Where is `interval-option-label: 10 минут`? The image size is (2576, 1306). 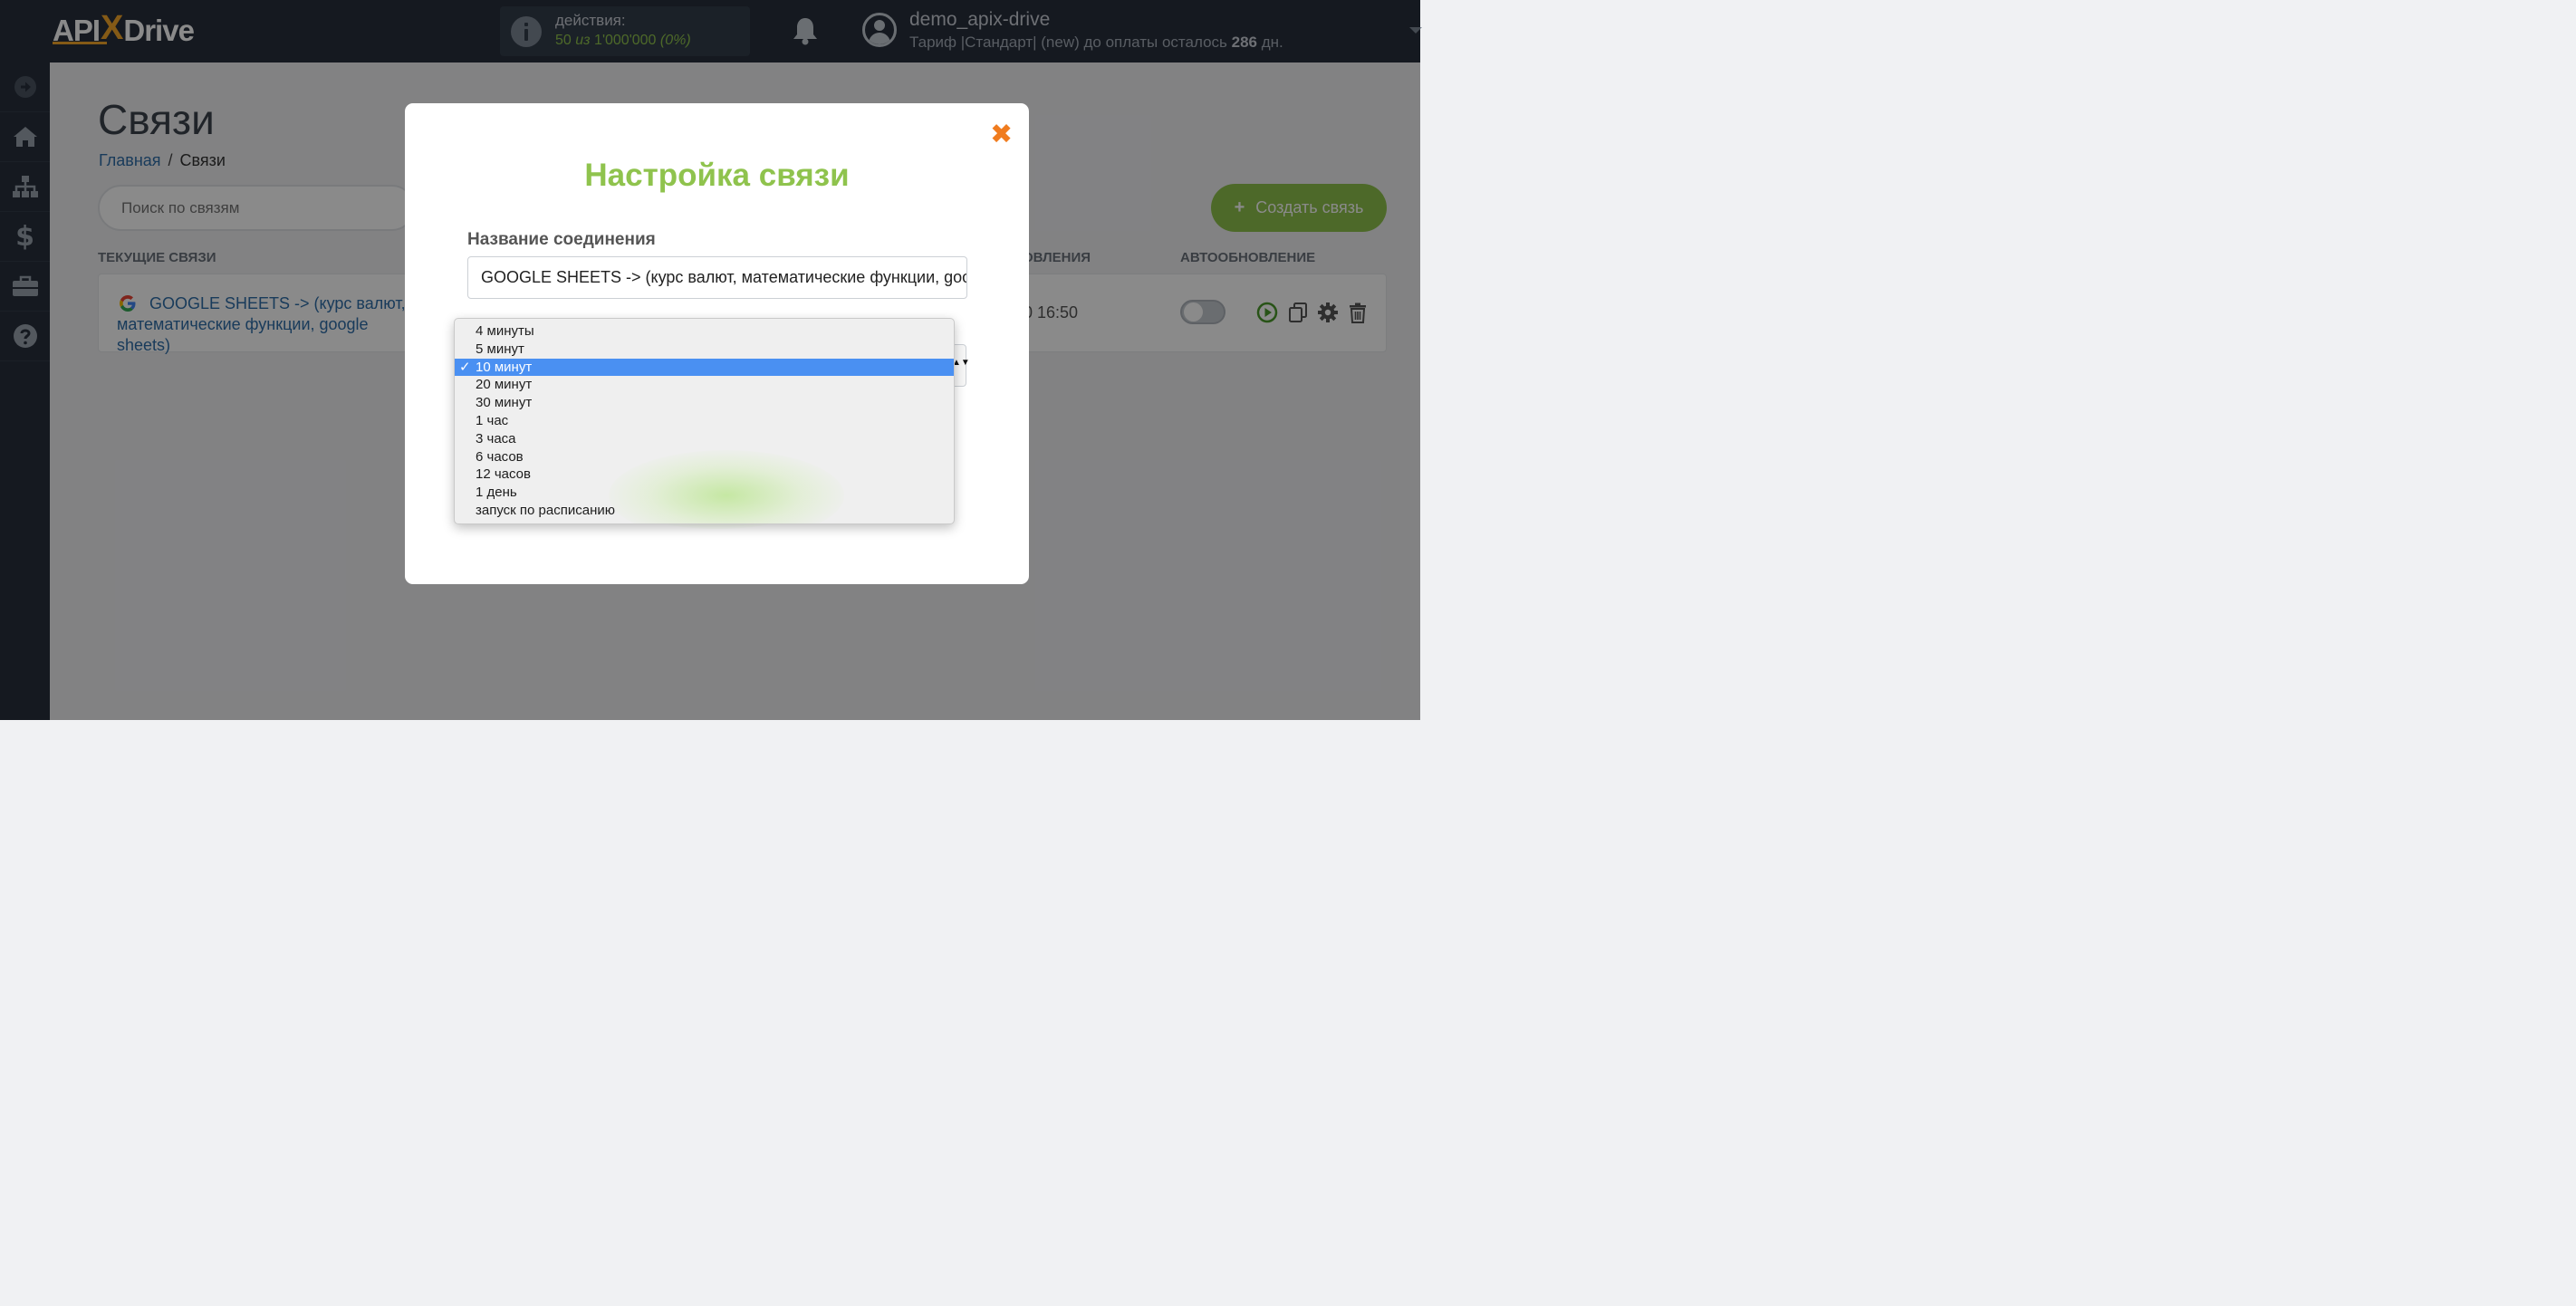
interval-option-label: 10 минут is located at coordinates (504, 367).